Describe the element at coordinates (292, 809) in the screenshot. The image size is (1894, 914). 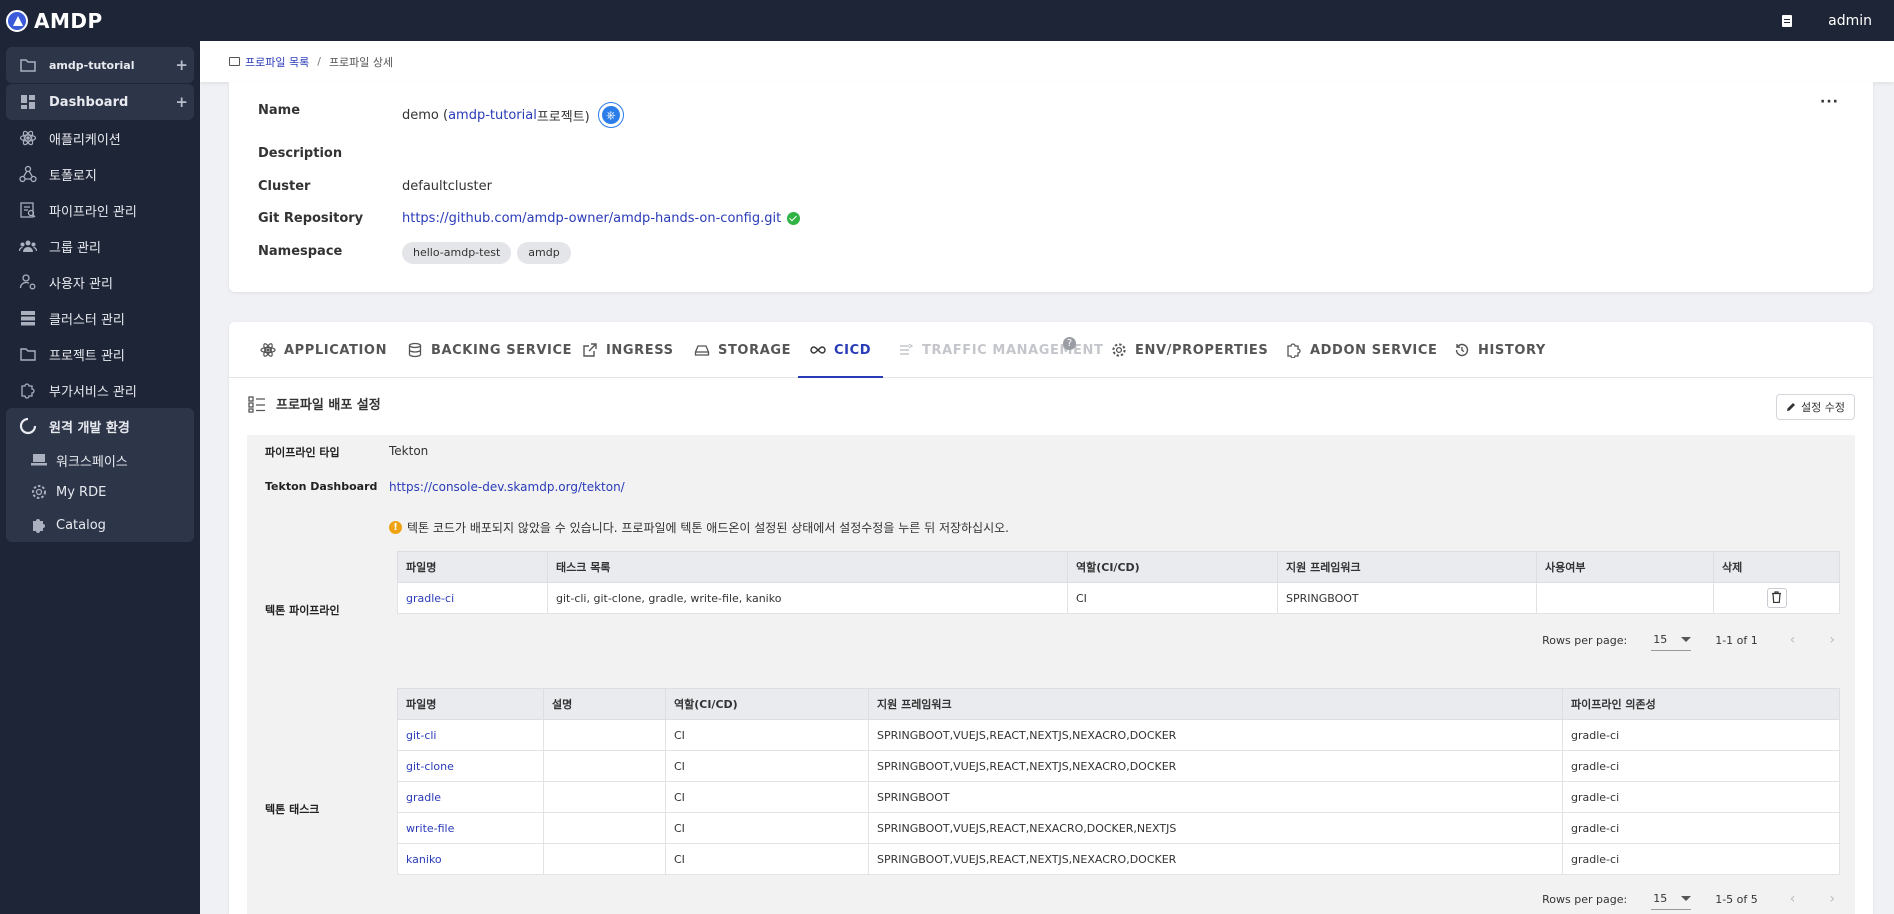
I see `tekton-task-label: 텍톤 태스크` at that location.